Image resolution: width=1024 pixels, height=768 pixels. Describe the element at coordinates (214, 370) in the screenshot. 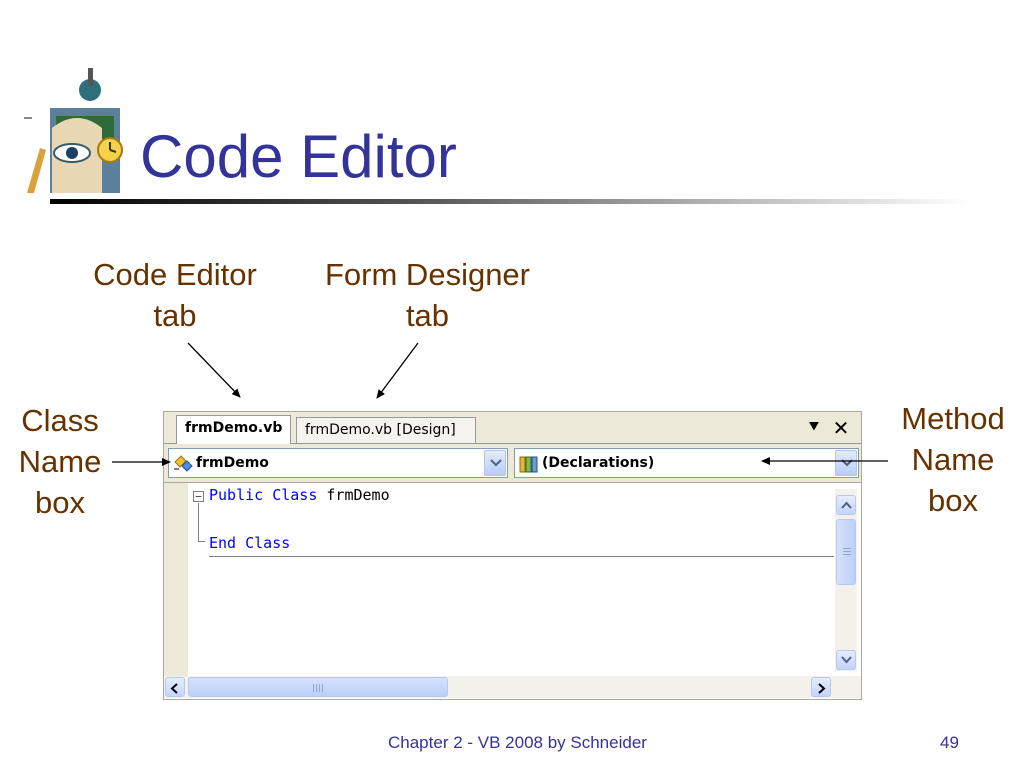

I see `arrow-code-editor-tab` at that location.